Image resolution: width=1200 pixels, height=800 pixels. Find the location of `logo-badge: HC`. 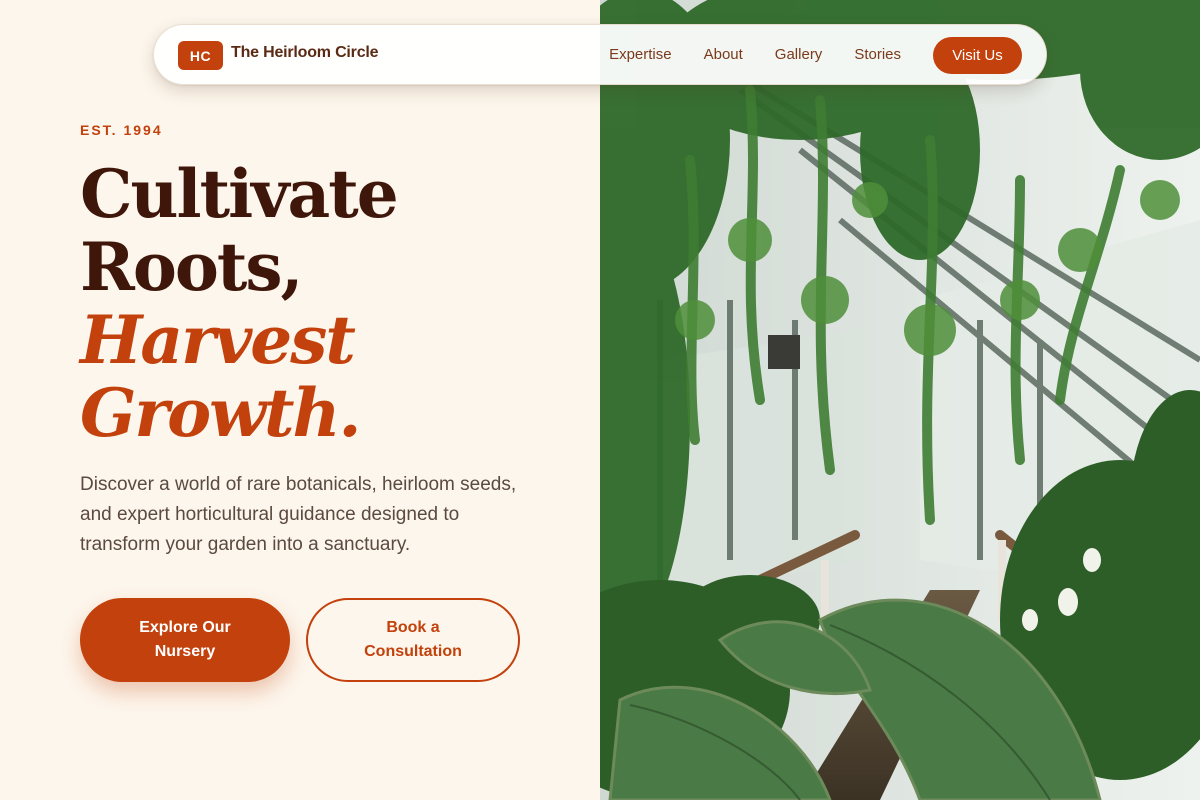

logo-badge: HC is located at coordinates (200, 55).